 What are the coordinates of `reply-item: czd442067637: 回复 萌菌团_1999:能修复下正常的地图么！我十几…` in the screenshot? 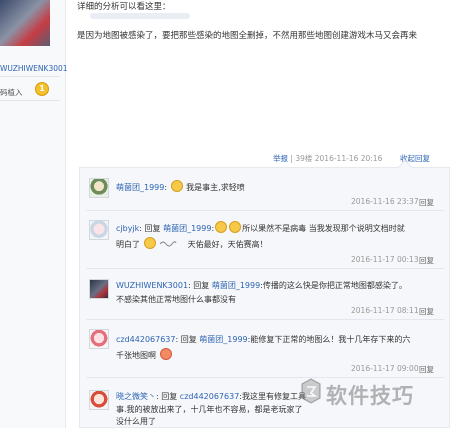 It's located at (263, 339).